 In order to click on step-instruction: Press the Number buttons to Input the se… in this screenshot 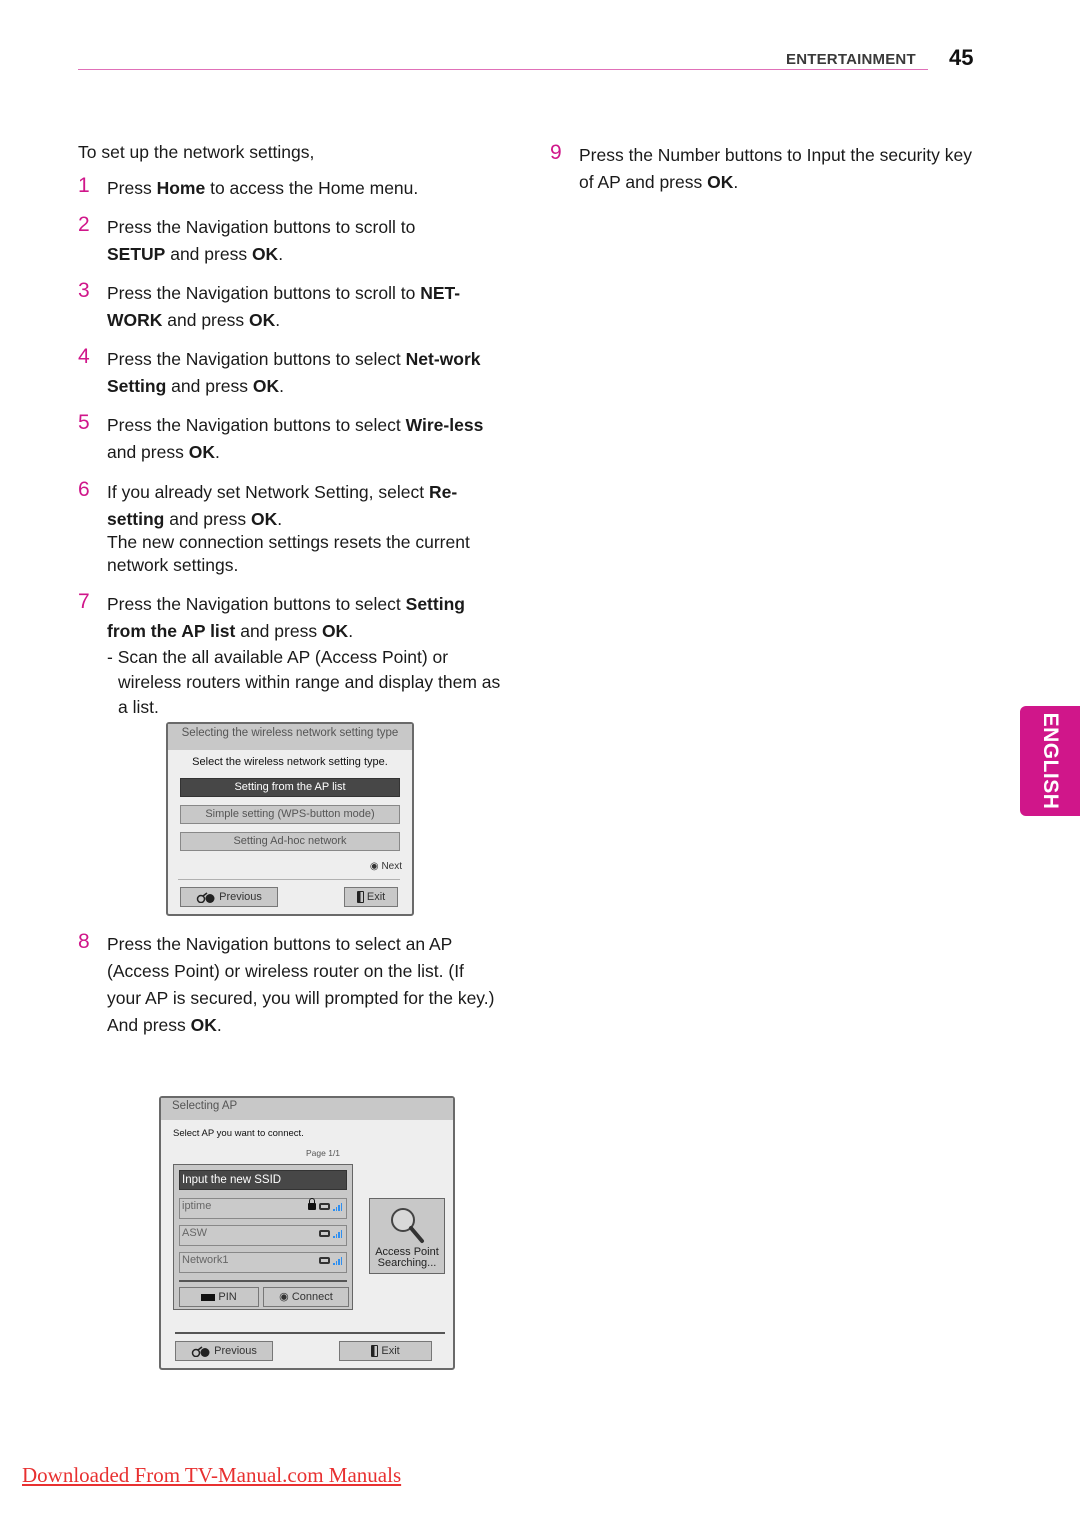, I will do `click(775, 168)`.